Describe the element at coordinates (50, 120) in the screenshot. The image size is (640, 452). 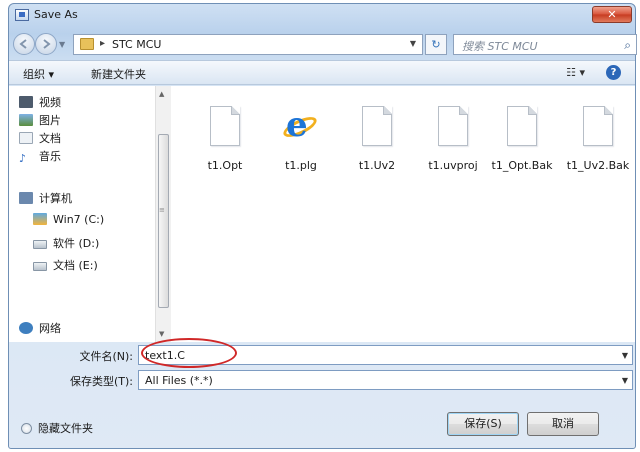
I see `nav-item-label: 图片` at that location.